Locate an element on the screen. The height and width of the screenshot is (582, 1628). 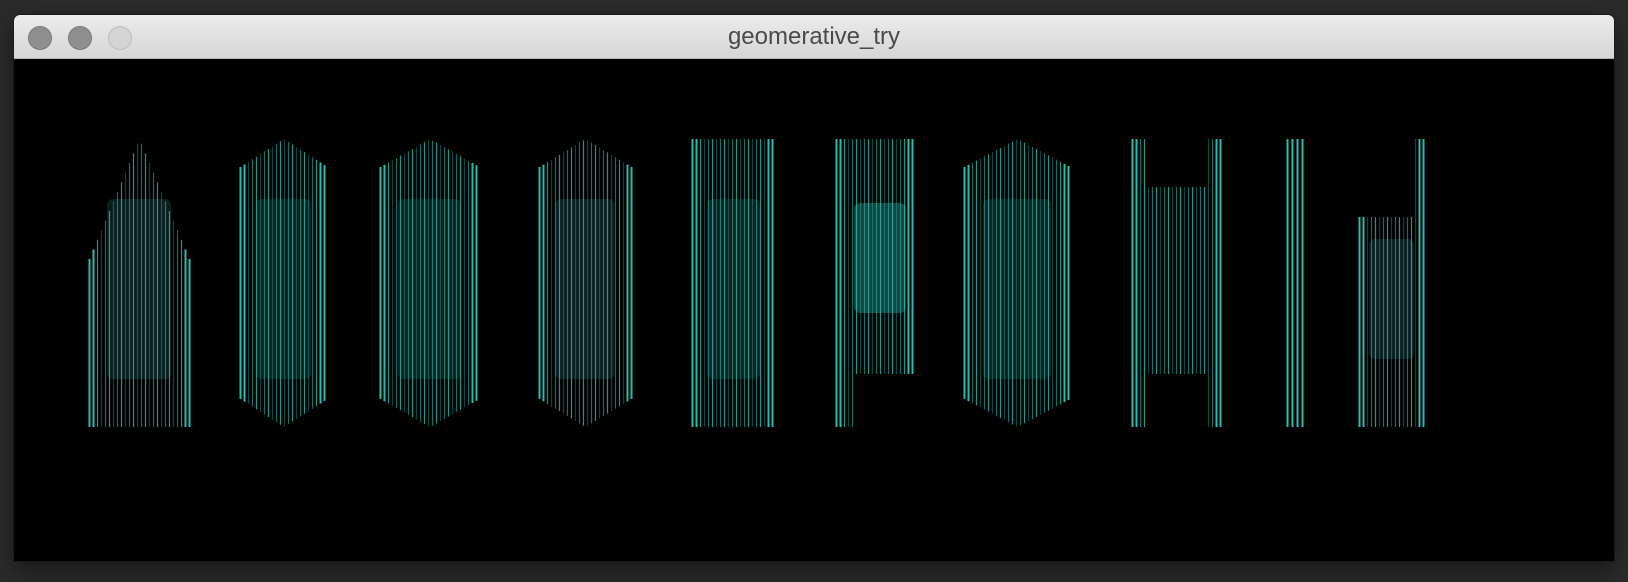
glyph-a is located at coordinates (139, 285).